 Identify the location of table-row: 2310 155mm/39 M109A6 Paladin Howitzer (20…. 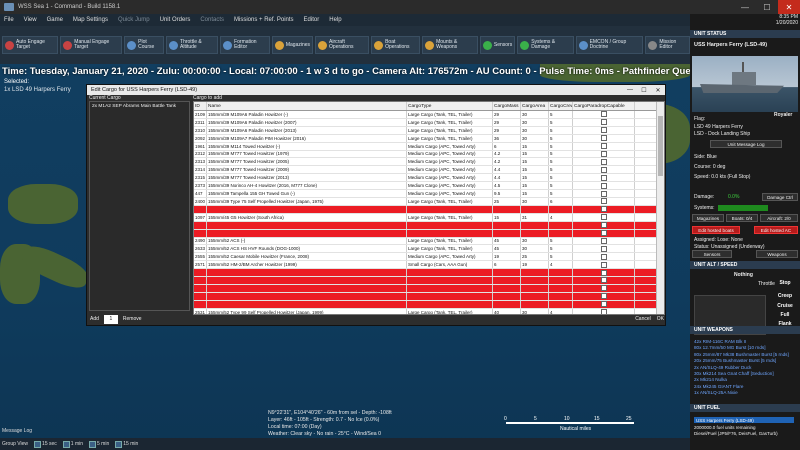
(429, 130).